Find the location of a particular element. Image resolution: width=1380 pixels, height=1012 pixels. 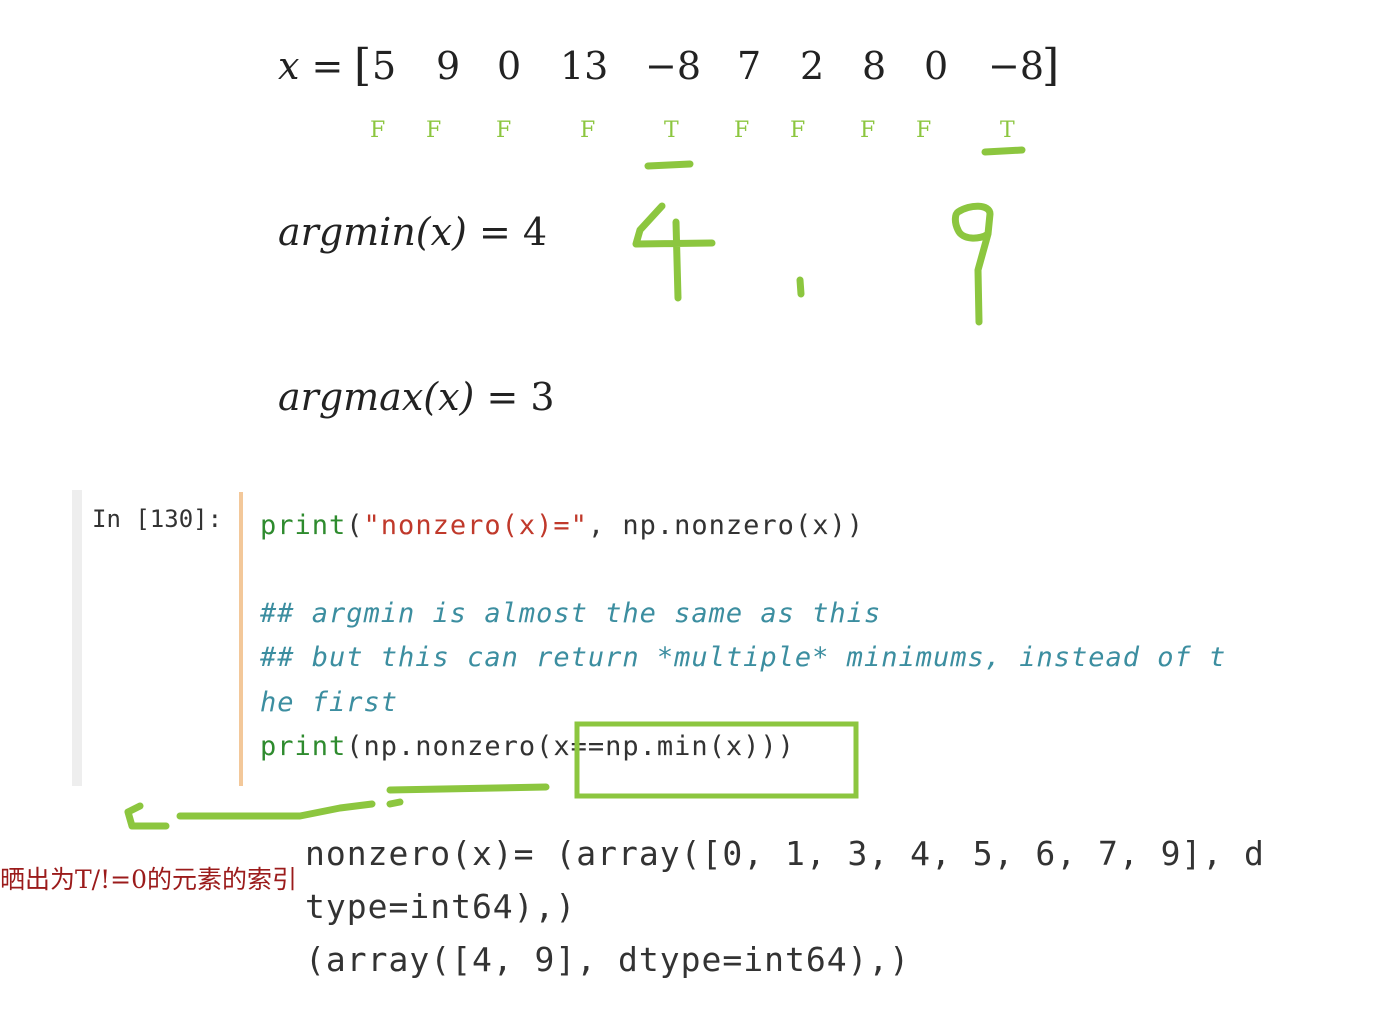

handwritten-four is located at coordinates (674, 252).